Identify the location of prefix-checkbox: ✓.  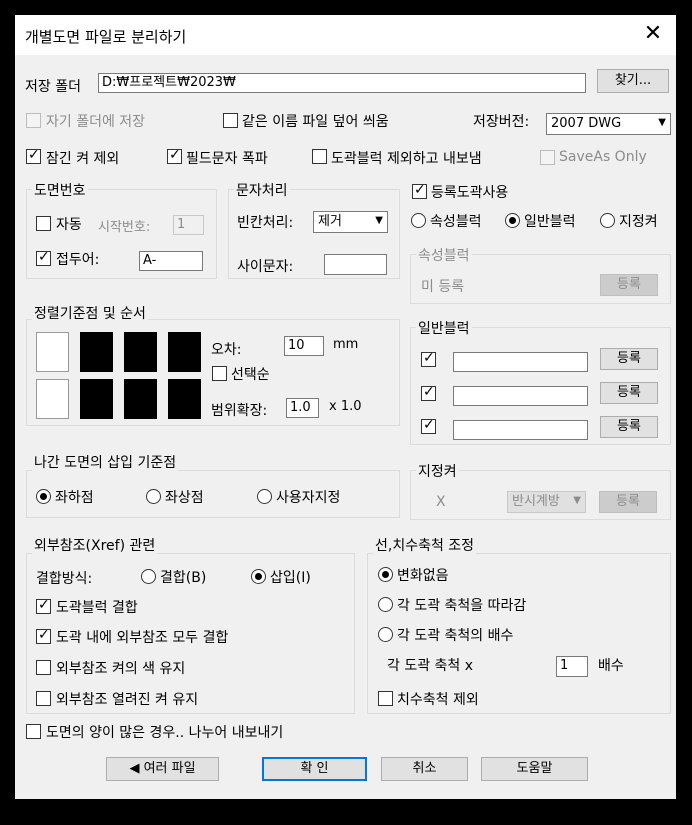
(43, 257).